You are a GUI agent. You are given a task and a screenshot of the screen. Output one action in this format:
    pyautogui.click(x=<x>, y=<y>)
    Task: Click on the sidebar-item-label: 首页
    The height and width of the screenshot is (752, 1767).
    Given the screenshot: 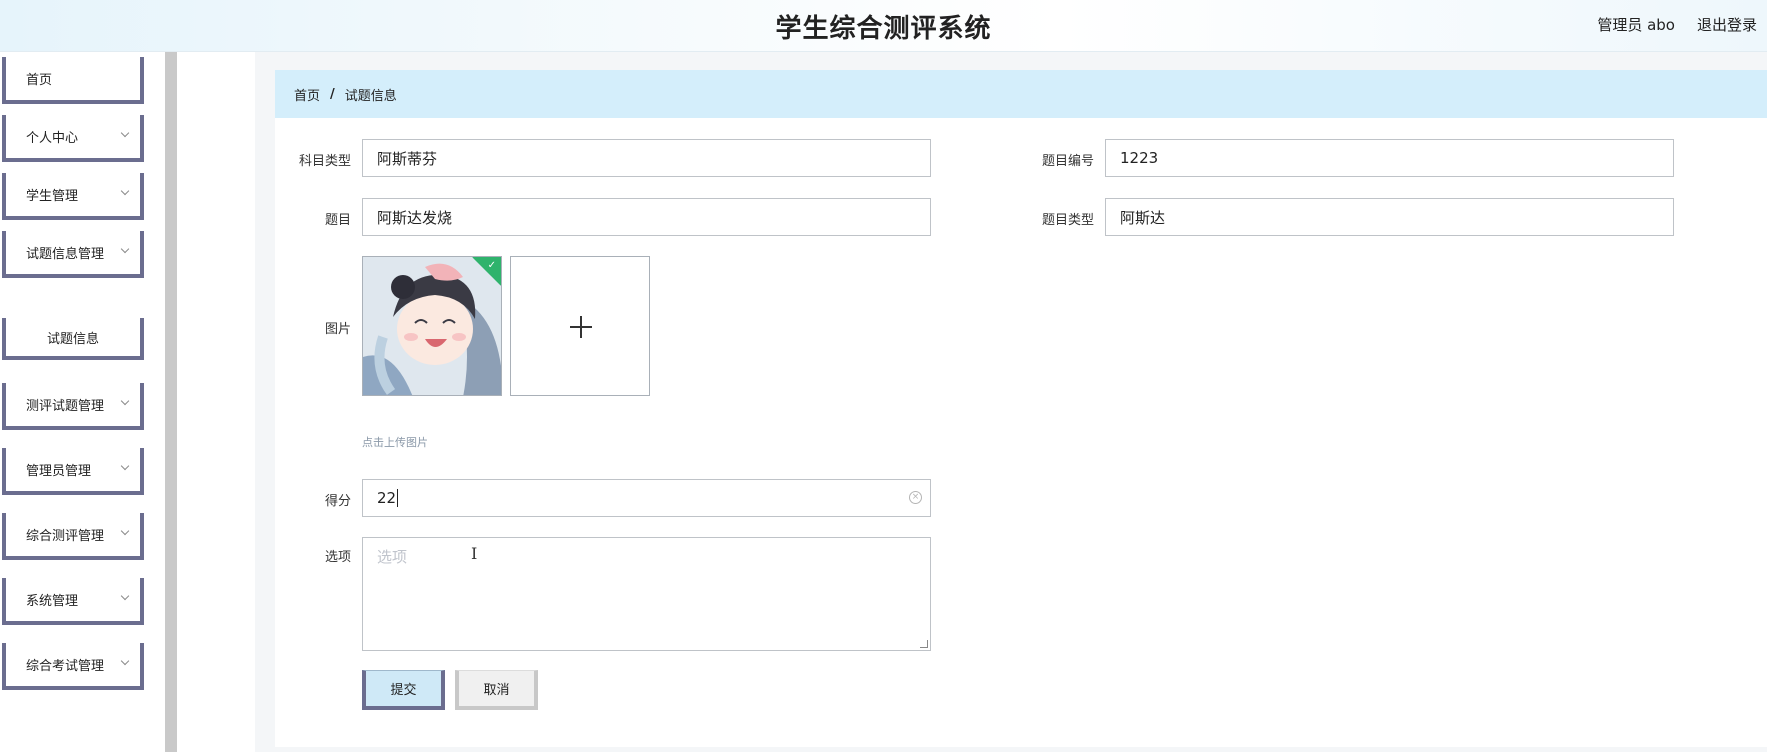 What is the action you would take?
    pyautogui.click(x=39, y=80)
    